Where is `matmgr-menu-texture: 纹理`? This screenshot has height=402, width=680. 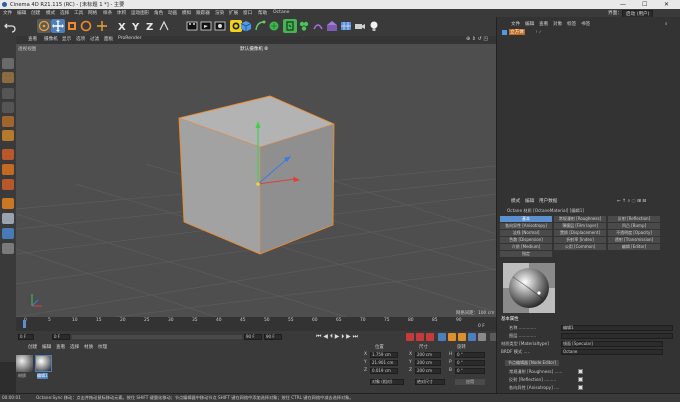
matmgr-menu-texture: 纹理 is located at coordinates (102, 347).